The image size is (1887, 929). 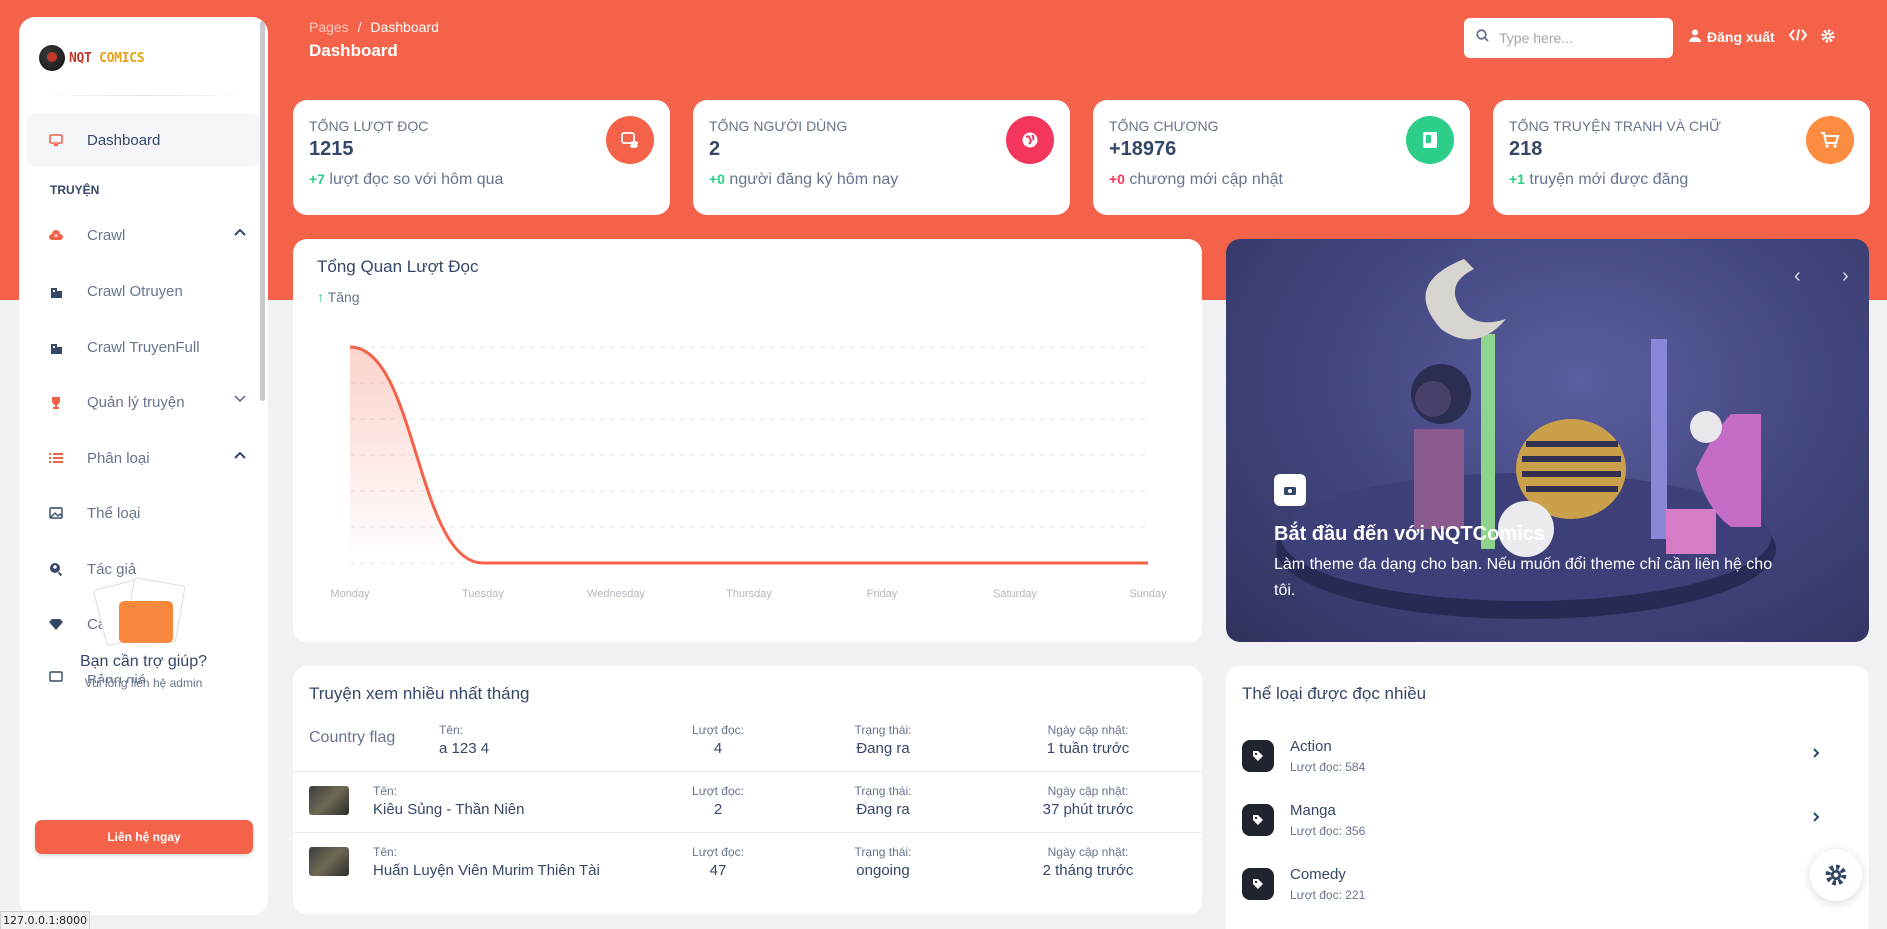 What do you see at coordinates (135, 291) in the screenshot?
I see `sidebar-item-label: Crawl Otruyen` at bounding box center [135, 291].